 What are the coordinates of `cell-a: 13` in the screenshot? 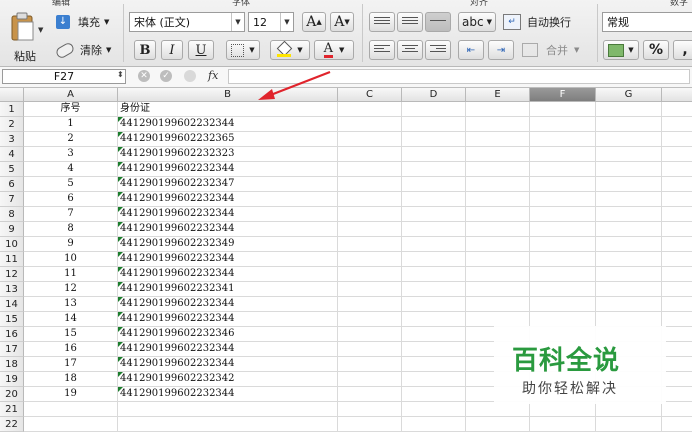 It's located at (71, 304).